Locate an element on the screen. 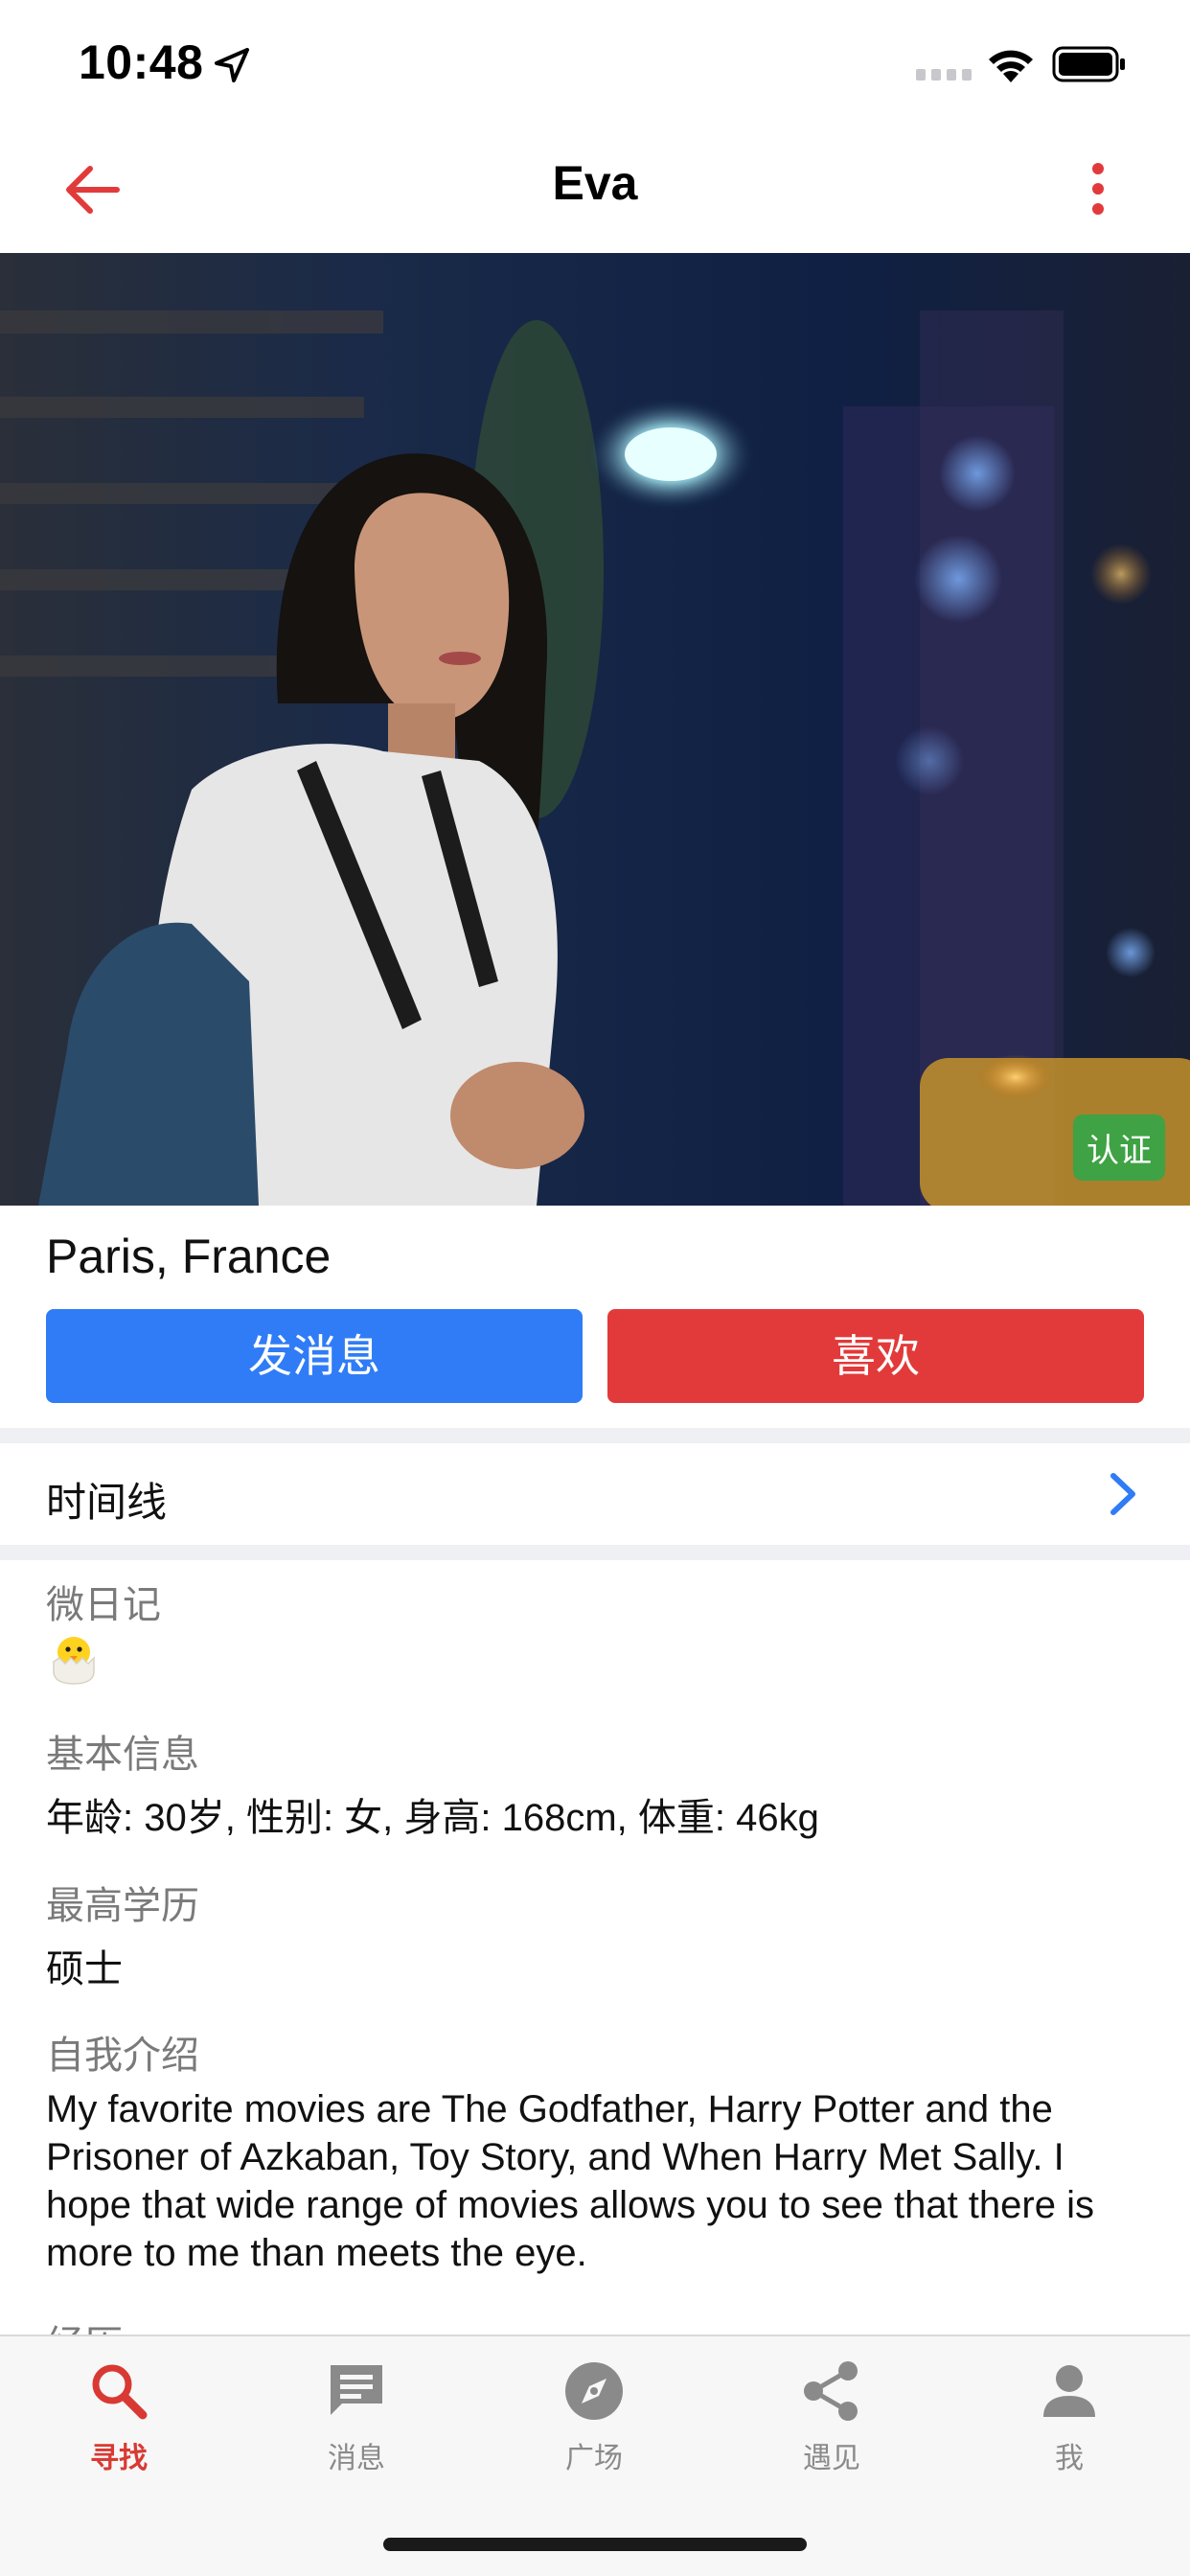 The width and height of the screenshot is (1190, 2576). page-title: Eva is located at coordinates (595, 183).